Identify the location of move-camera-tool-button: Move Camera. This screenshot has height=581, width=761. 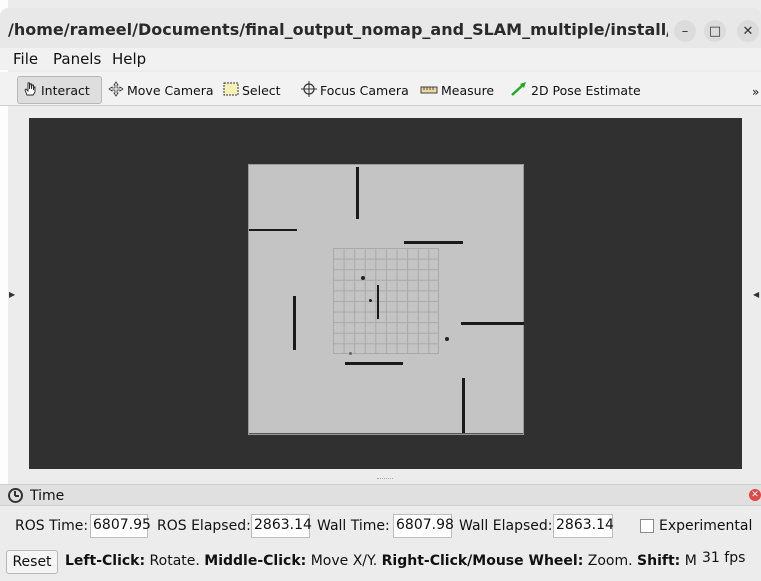
(161, 90).